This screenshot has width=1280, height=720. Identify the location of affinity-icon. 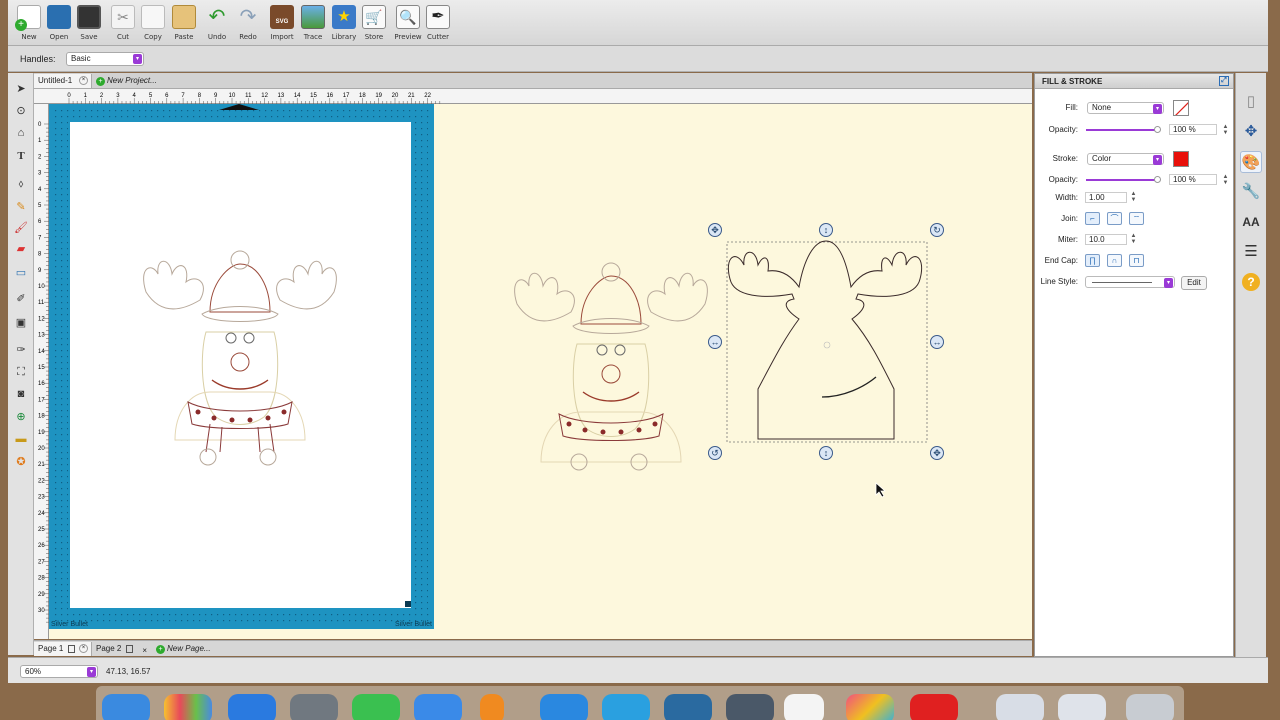
(870, 707).